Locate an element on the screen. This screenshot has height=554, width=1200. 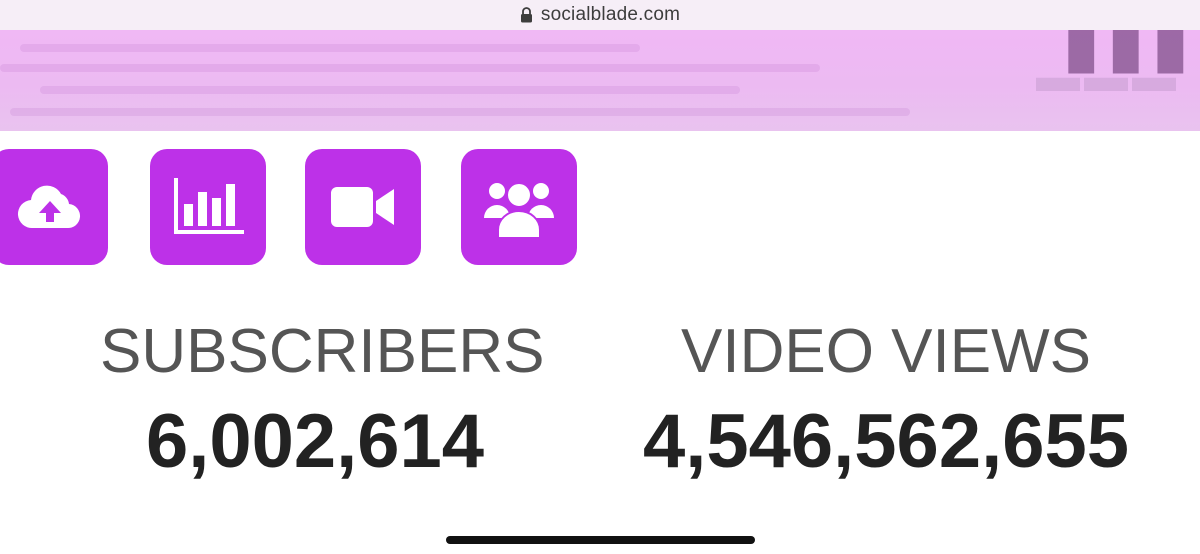
video-views-count: 4,546,562,655 is located at coordinates (886, 441).